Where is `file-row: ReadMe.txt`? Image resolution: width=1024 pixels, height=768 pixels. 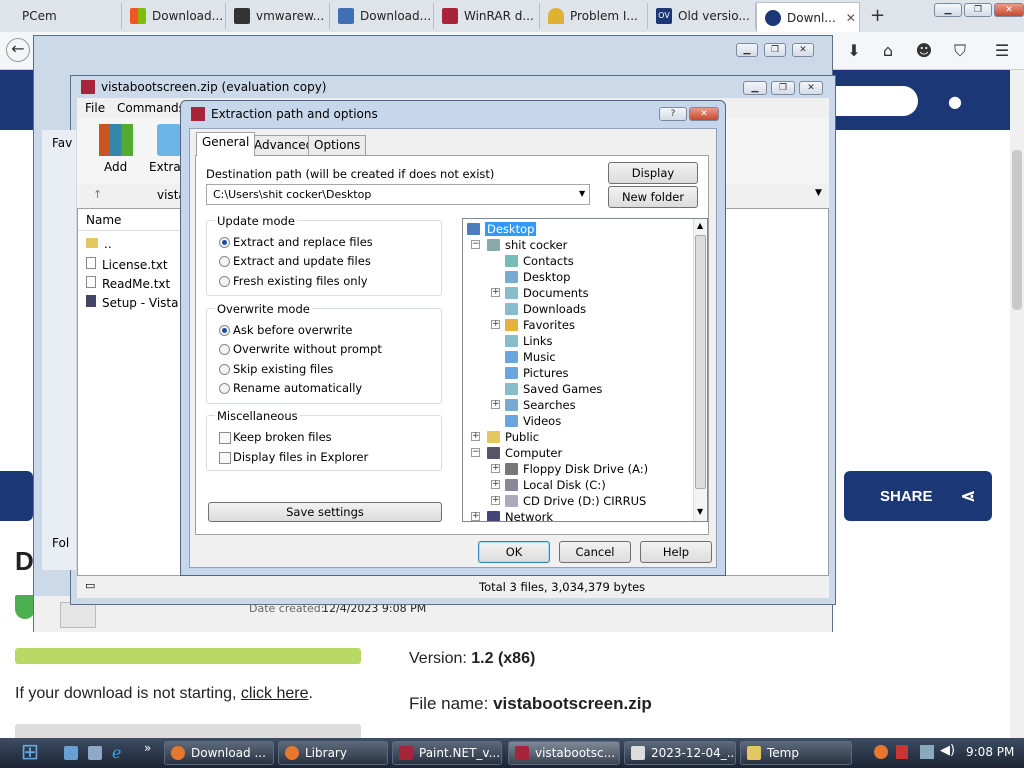 file-row: ReadMe.txt is located at coordinates (128, 283).